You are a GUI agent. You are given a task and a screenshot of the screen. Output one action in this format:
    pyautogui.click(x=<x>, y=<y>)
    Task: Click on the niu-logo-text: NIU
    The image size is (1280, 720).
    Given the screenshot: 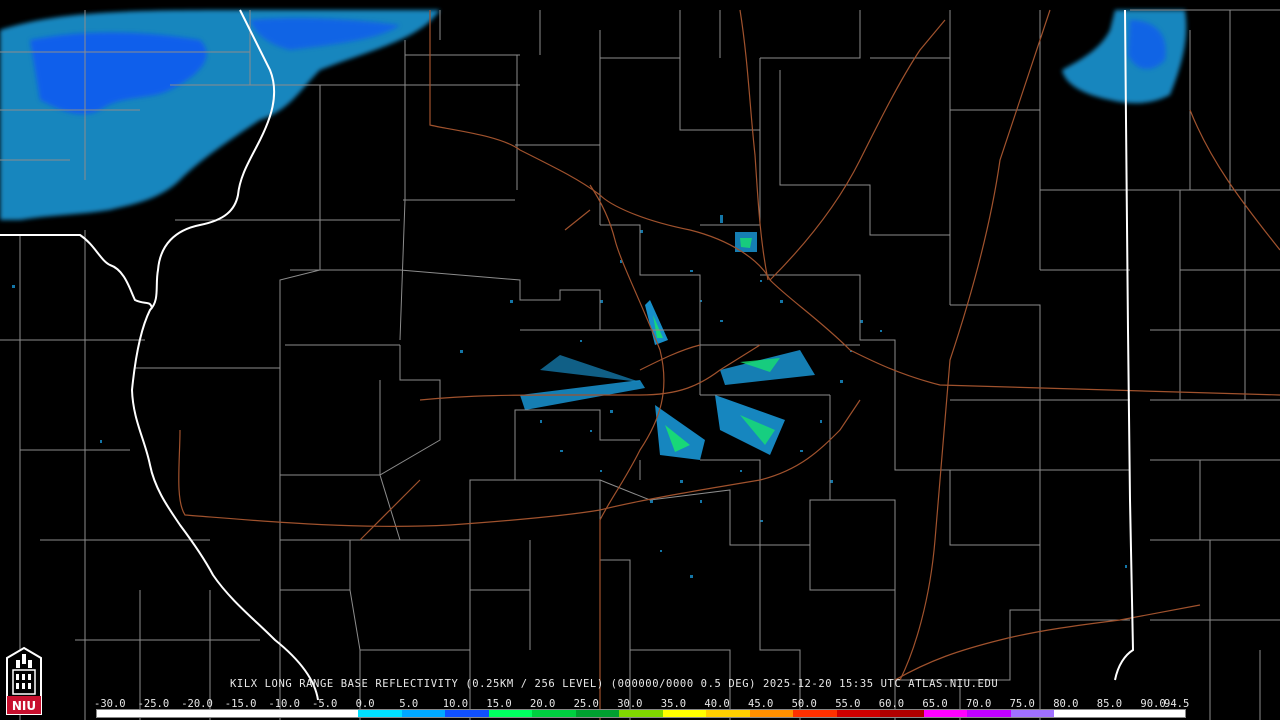 What is the action you would take?
    pyautogui.click(x=24, y=706)
    